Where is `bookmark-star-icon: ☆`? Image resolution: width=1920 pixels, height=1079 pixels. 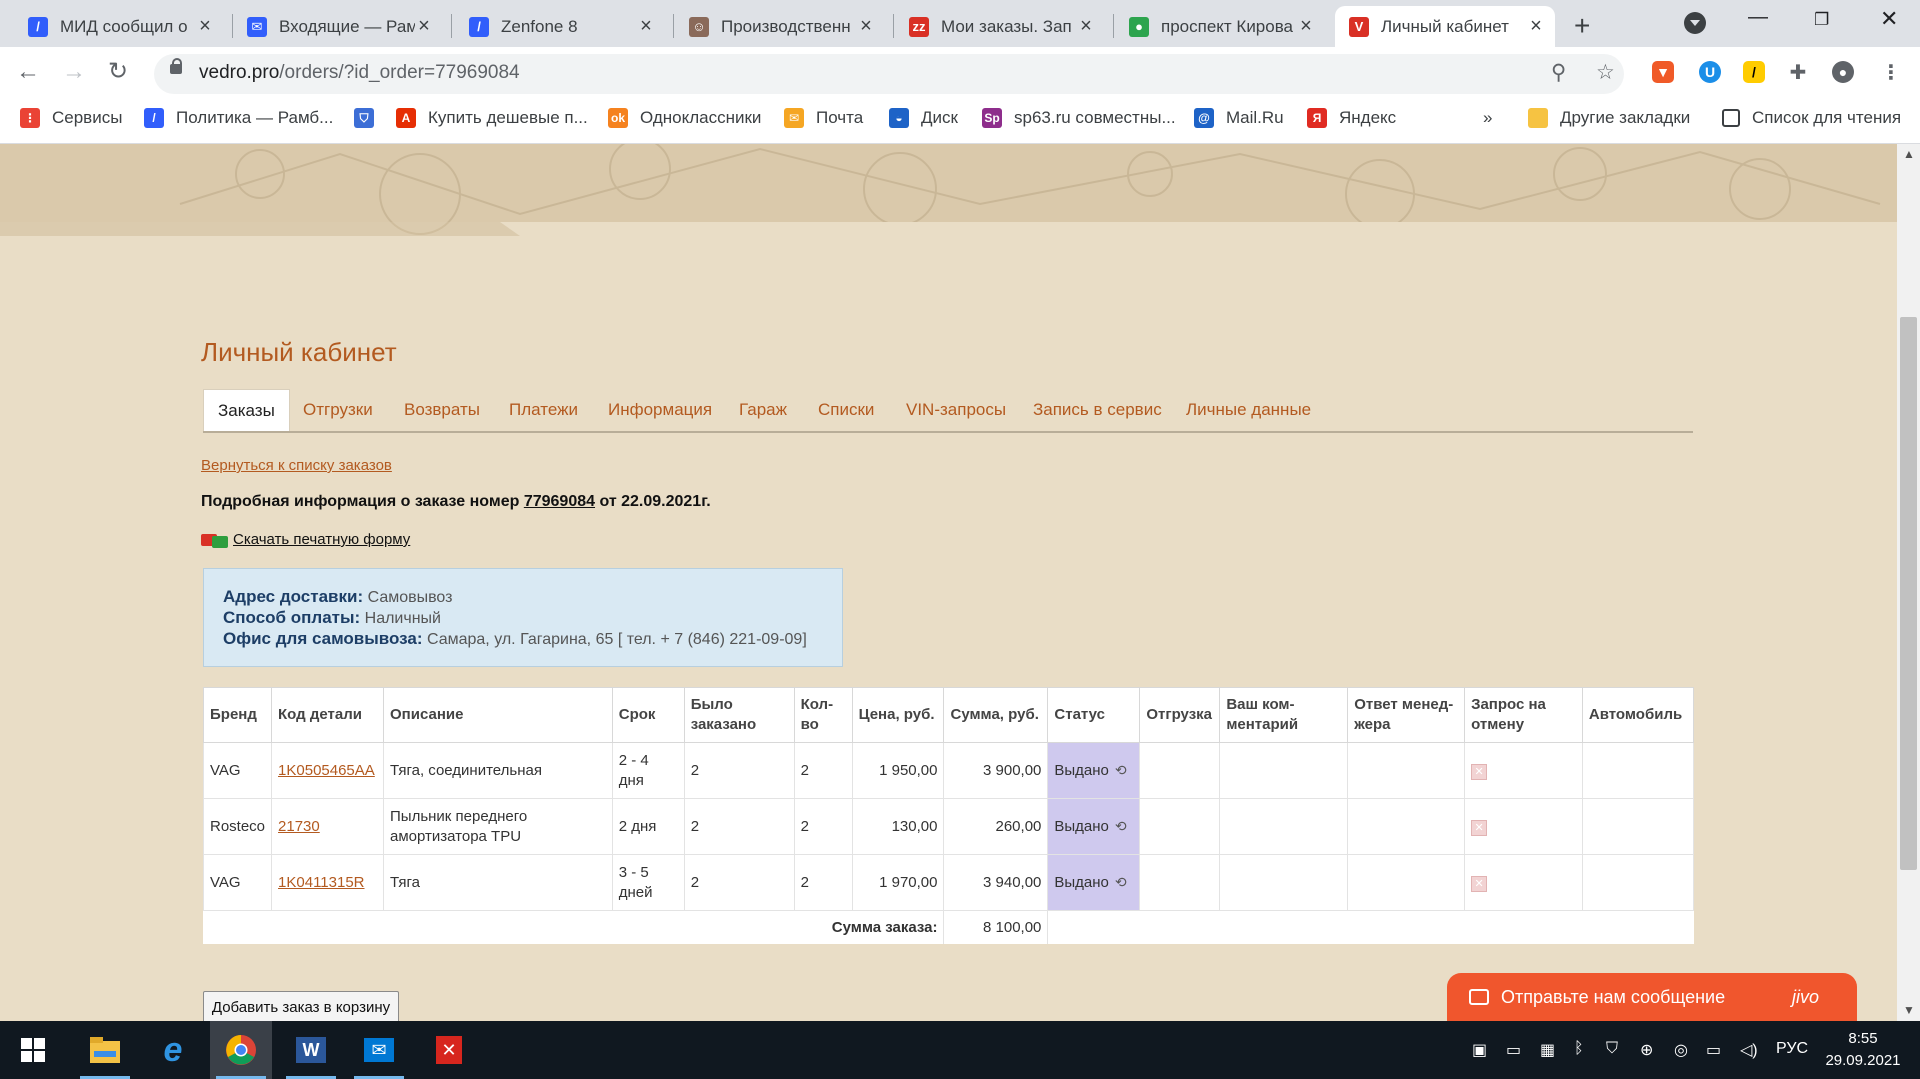 bookmark-star-icon: ☆ is located at coordinates (1605, 72).